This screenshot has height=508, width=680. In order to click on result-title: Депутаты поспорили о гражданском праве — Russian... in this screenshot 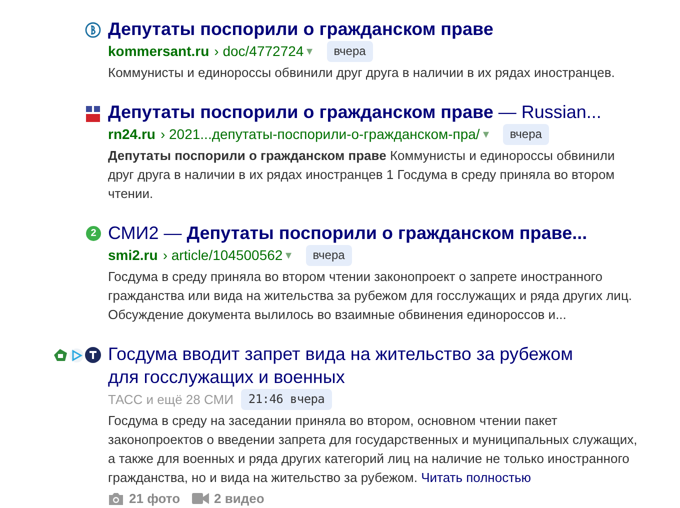, I will do `click(355, 112)`.